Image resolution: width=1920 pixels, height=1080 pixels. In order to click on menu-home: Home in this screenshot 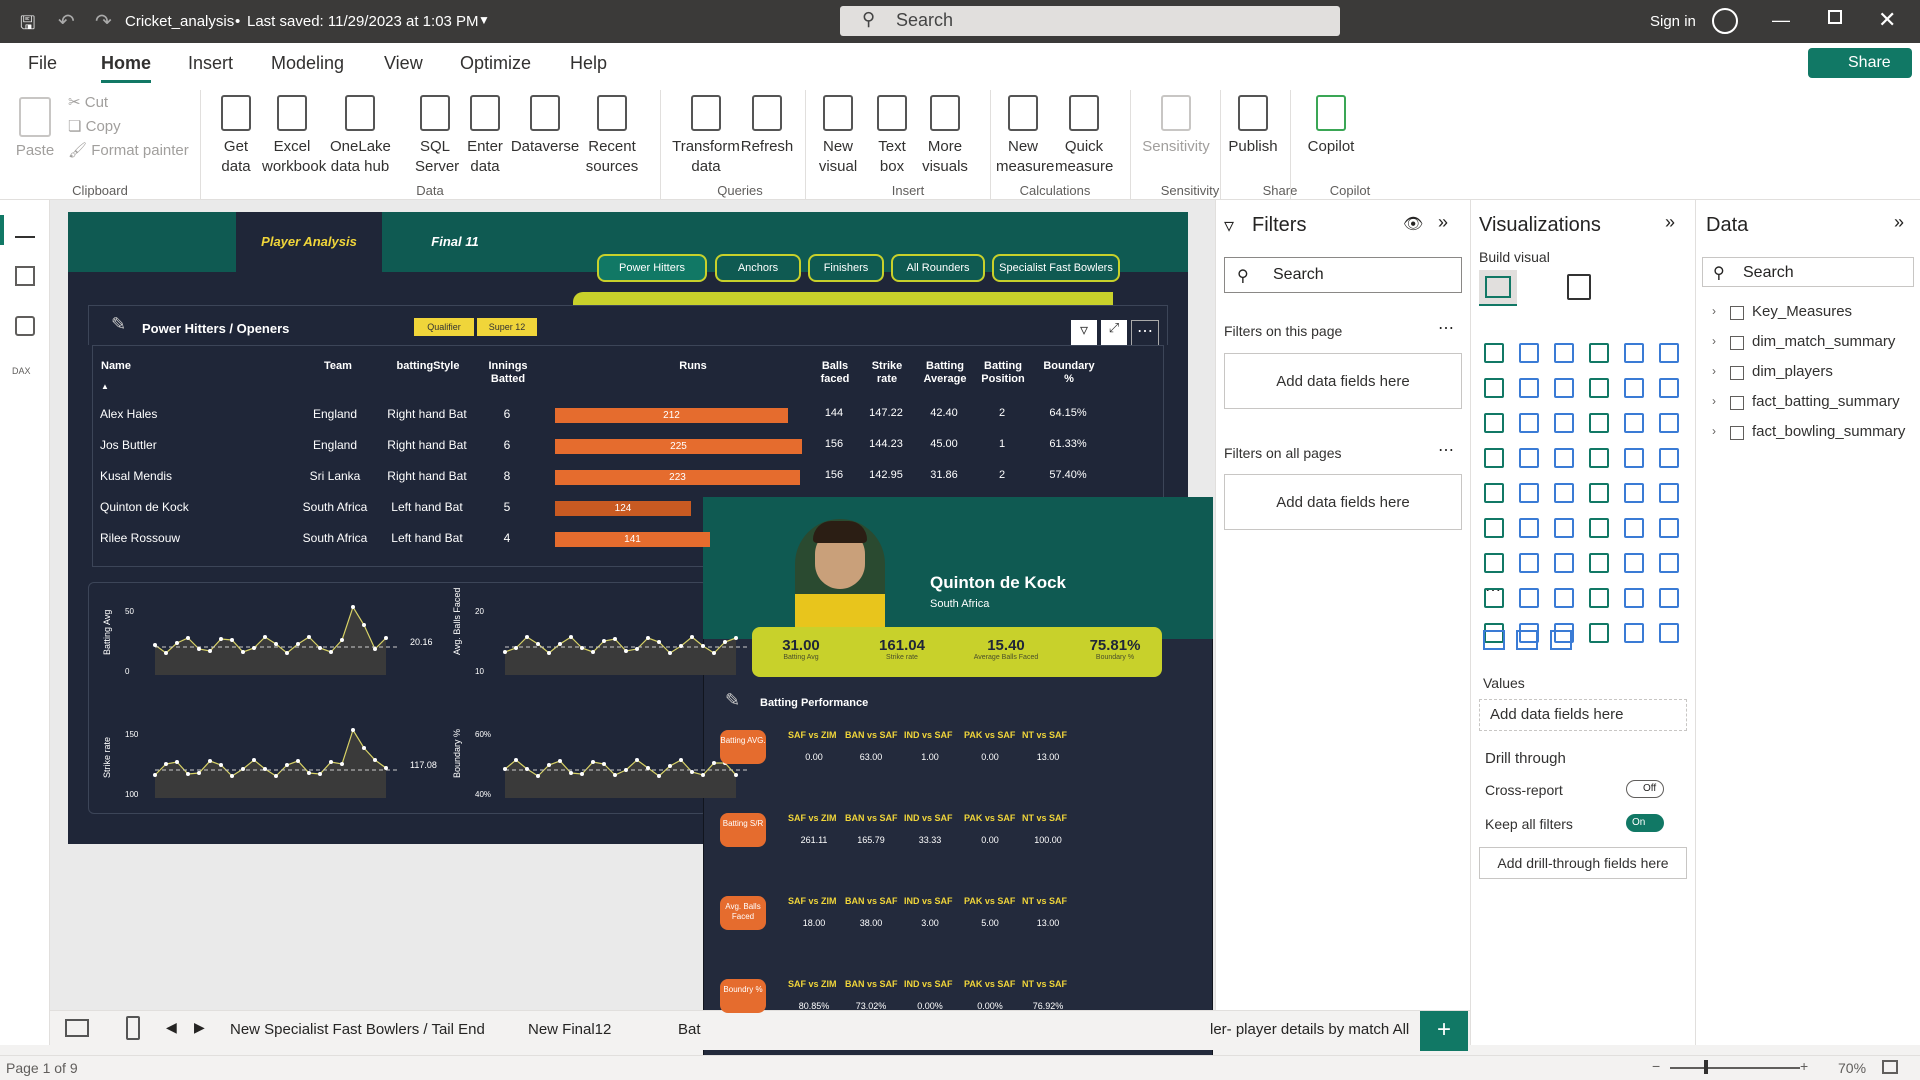, I will do `click(126, 68)`.